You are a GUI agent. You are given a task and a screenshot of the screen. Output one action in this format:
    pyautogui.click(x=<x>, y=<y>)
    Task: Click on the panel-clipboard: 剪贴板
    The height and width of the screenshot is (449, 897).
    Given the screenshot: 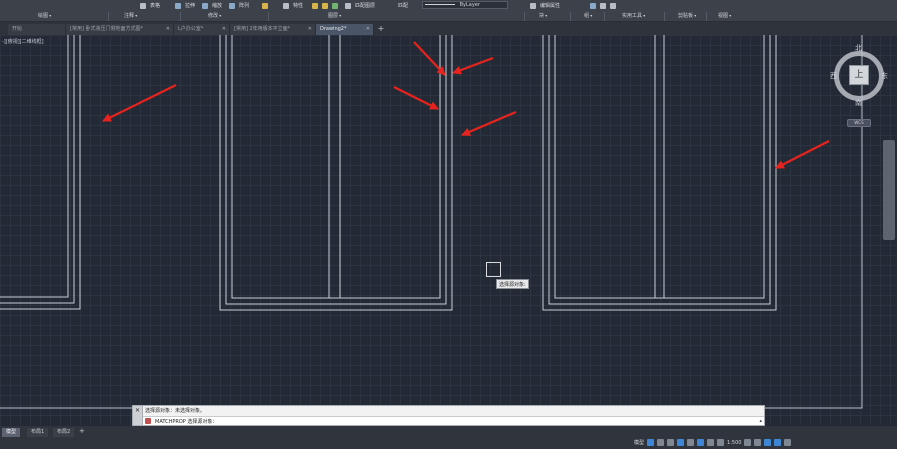 What is the action you would take?
    pyautogui.click(x=687, y=16)
    